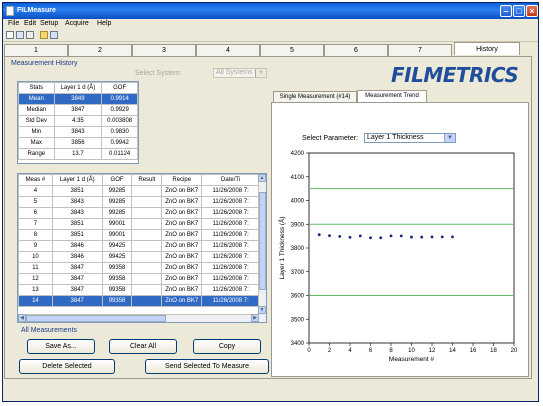 The image size is (543, 406). I want to click on scroll-left-icon: ◀, so click(22, 318).